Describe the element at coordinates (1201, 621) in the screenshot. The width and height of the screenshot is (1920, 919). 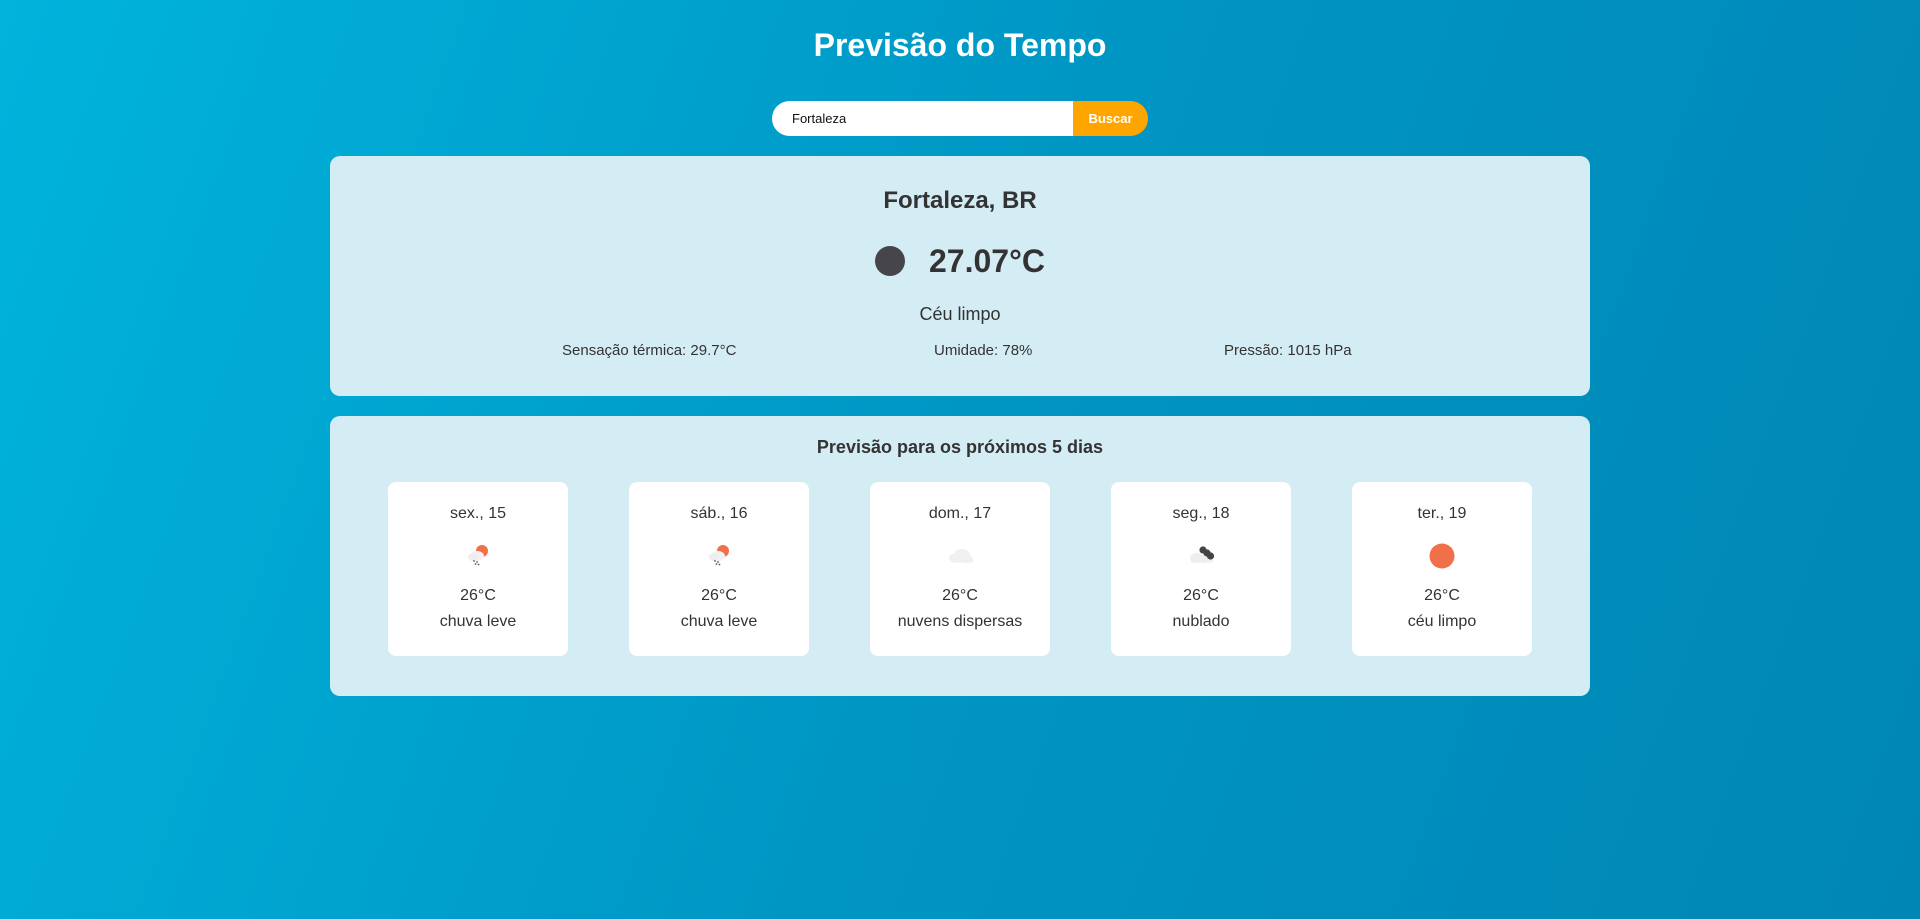
I see `forecast-day-desc: nublado` at that location.